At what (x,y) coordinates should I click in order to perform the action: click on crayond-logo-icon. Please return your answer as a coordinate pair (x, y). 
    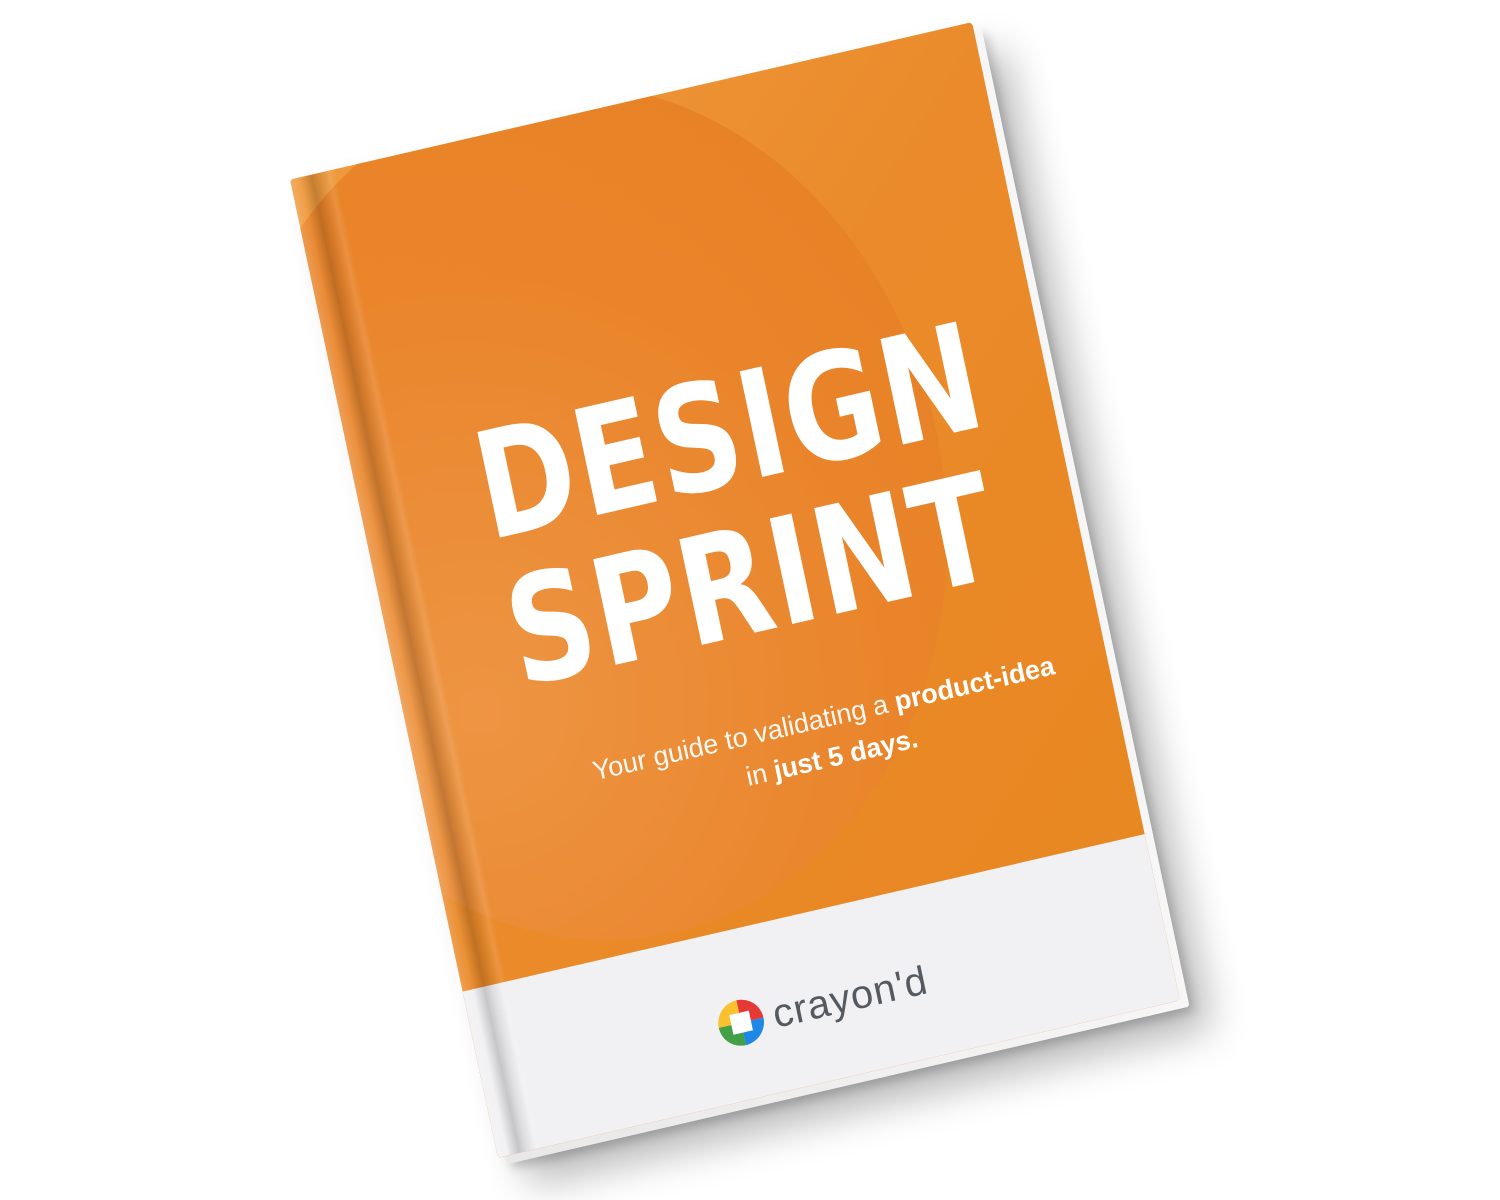
    Looking at the image, I should click on (741, 1022).